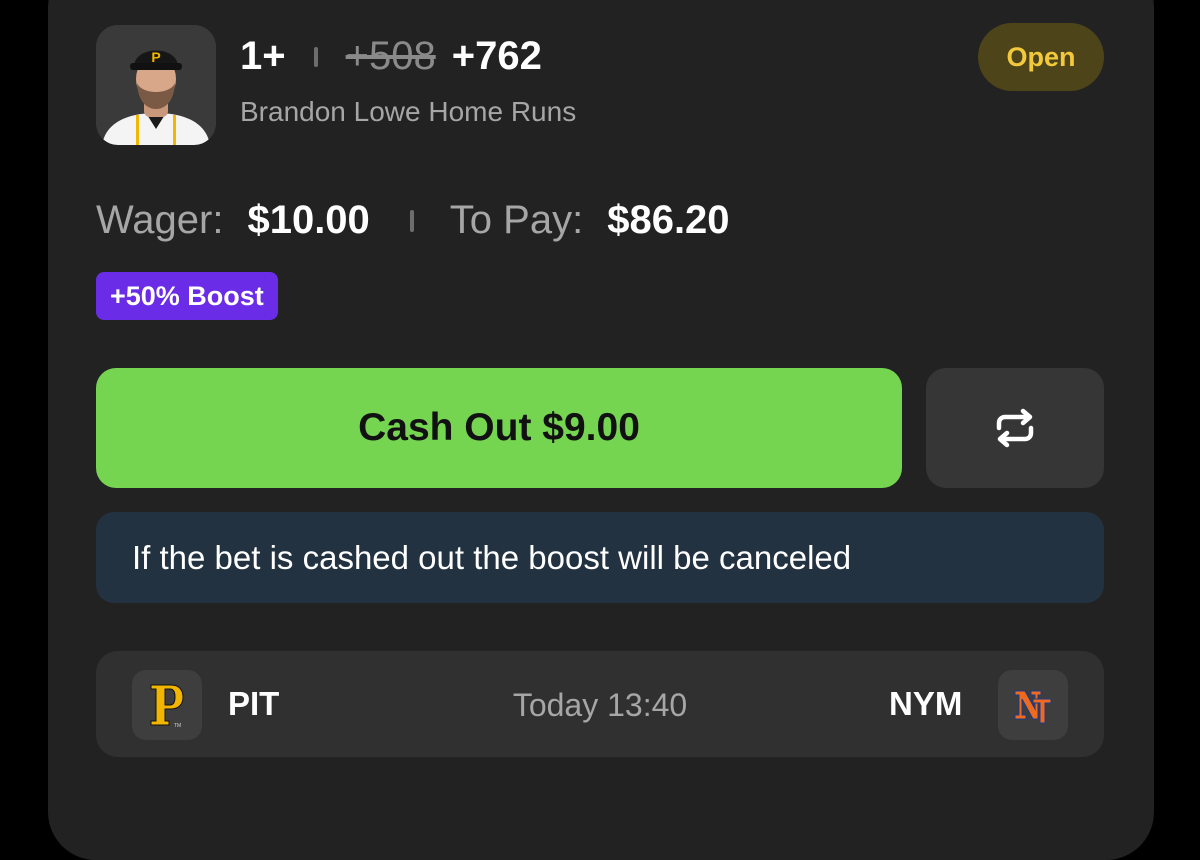  Describe the element at coordinates (308, 220) in the screenshot. I see `wager-value: $10.00` at that location.